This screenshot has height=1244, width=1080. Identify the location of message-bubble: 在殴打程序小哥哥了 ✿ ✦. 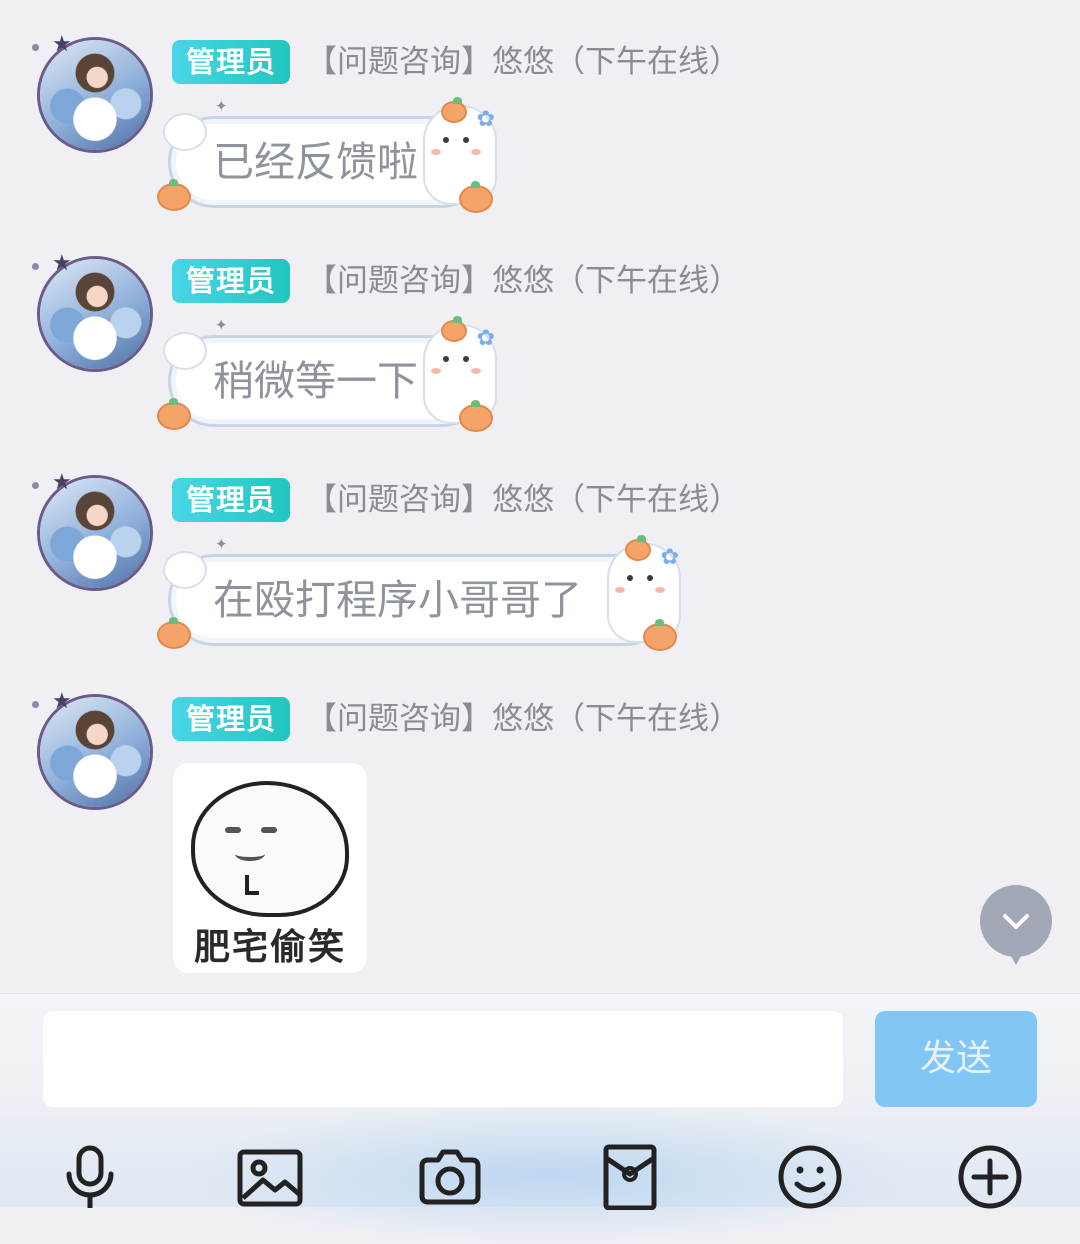
(419, 593).